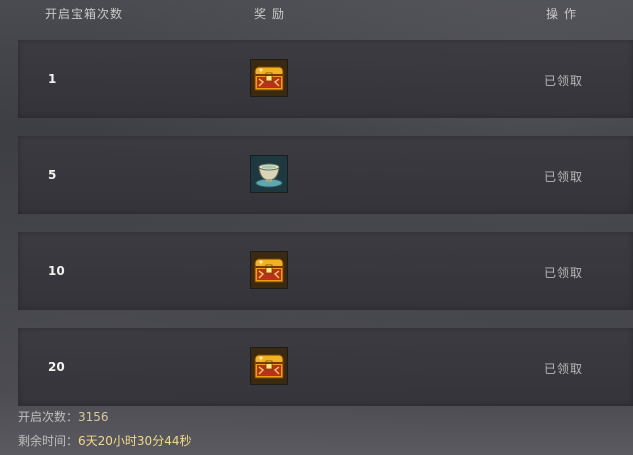 This screenshot has height=455, width=633. I want to click on open-count-line: 开启次数：3156, so click(63, 416).